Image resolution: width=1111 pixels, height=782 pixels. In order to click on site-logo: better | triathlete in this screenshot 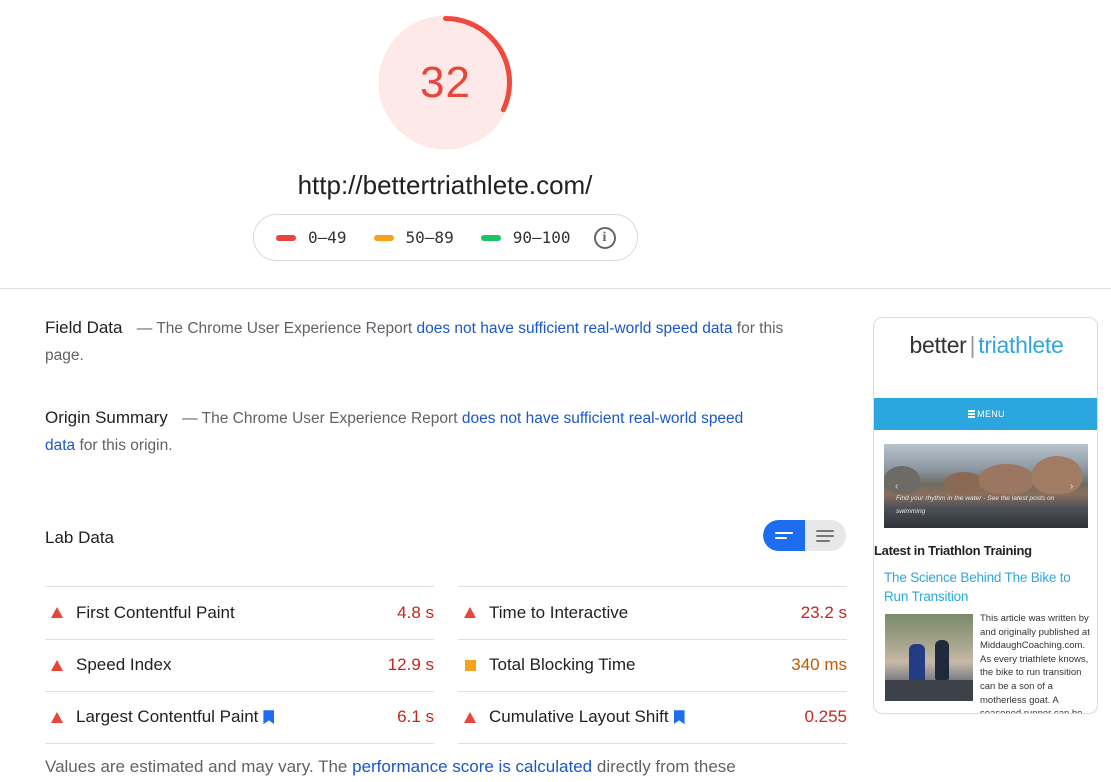, I will do `click(986, 345)`.